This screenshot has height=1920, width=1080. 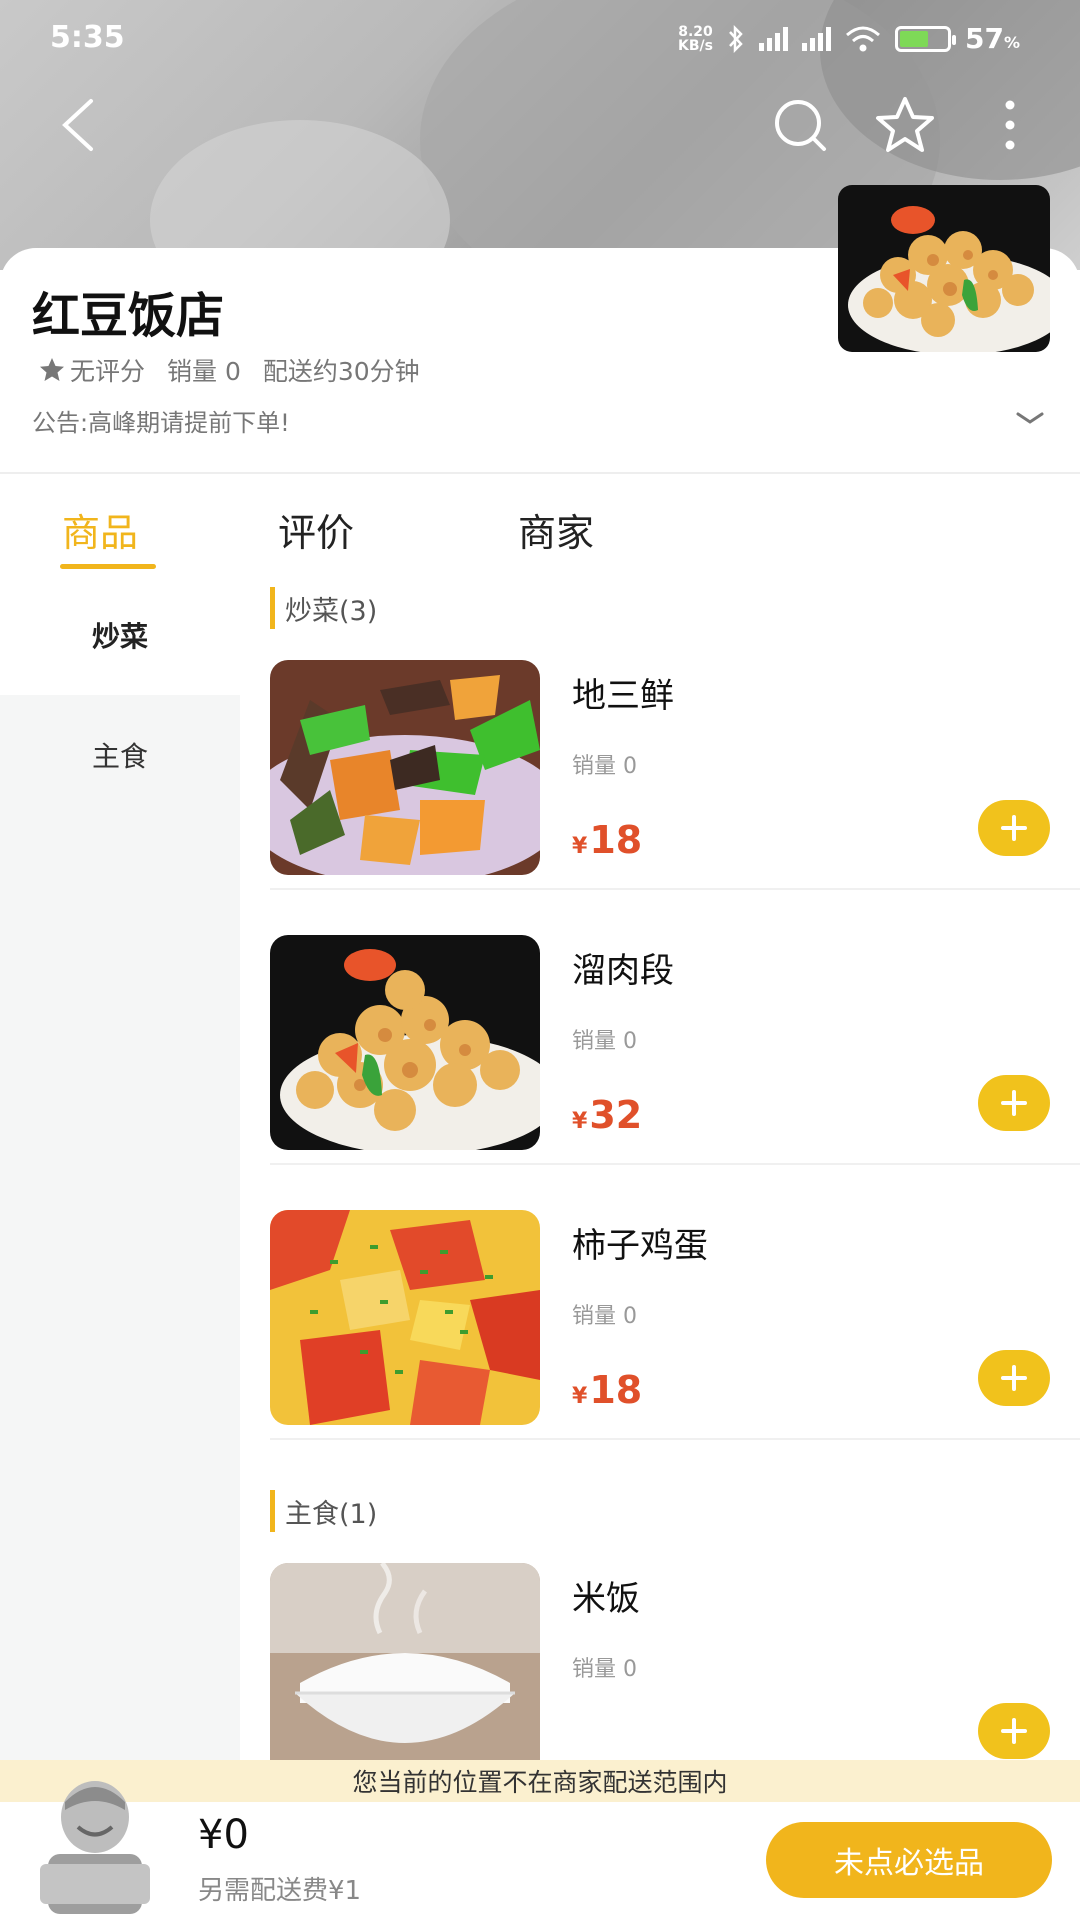 I want to click on bluetooth-icon, so click(x=736, y=38).